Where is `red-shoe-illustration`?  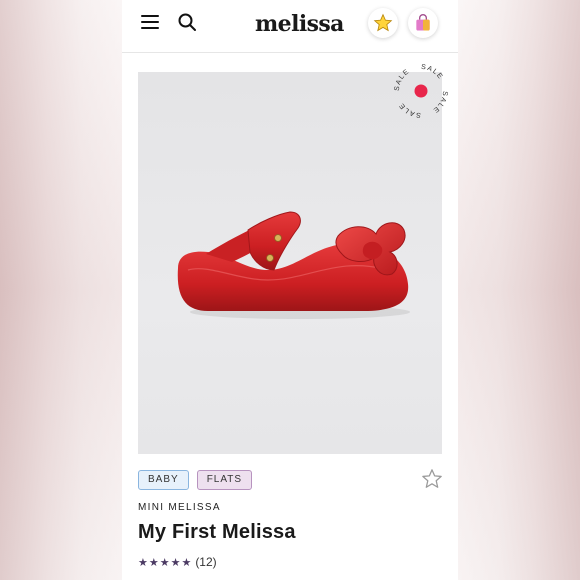
red-shoe-illustration is located at coordinates (293, 265).